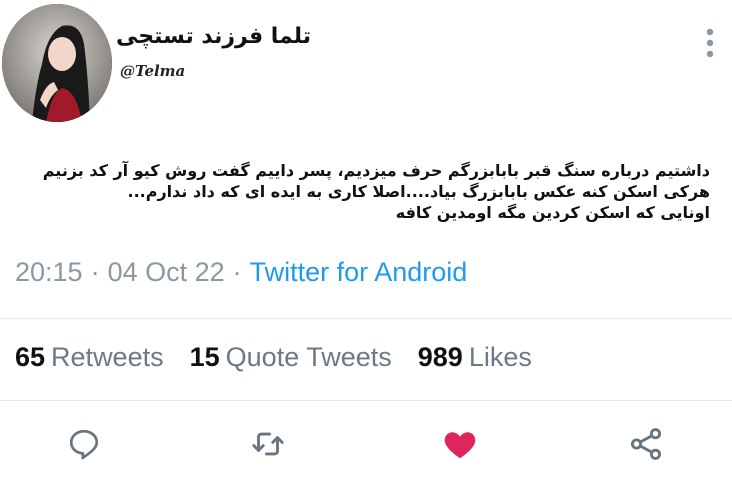 Image resolution: width=732 pixels, height=480 pixels. I want to click on retweet-button, so click(268, 444).